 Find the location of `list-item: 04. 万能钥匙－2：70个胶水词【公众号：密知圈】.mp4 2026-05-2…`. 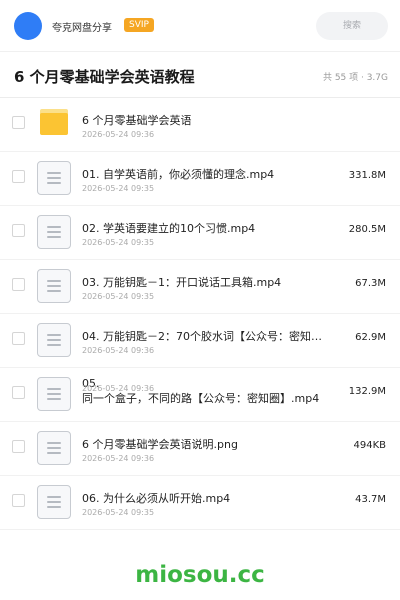

list-item: 04. 万能钥匙－2：70个胶水词【公众号：密知圈】.mp4 2026-05-2… is located at coordinates (200, 341).